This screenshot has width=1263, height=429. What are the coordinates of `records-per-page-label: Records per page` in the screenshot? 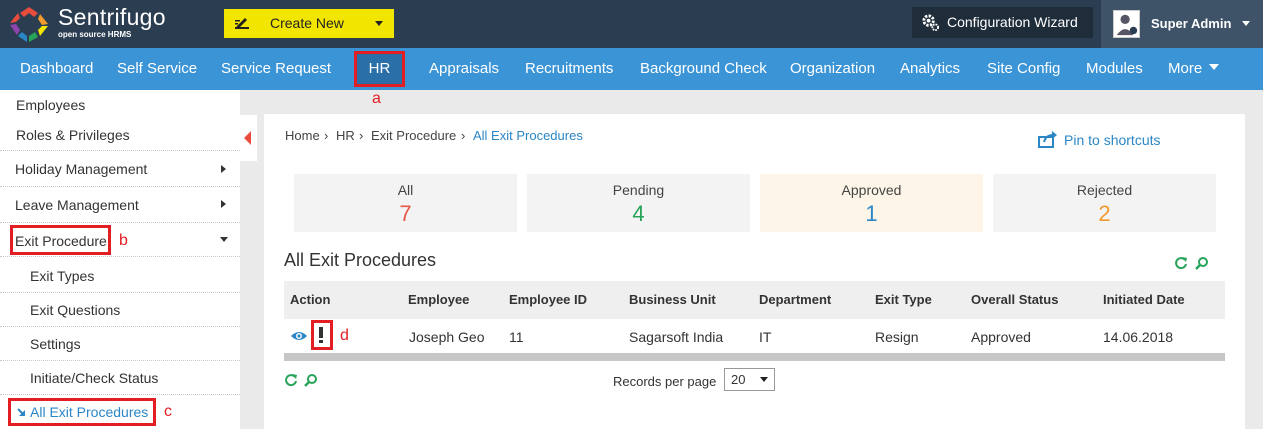 It's located at (665, 381).